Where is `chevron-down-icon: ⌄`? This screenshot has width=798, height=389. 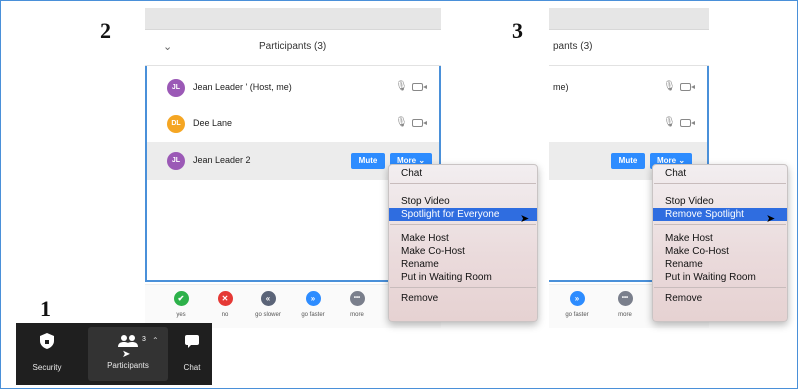
chevron-down-icon: ⌄ is located at coordinates (167, 46).